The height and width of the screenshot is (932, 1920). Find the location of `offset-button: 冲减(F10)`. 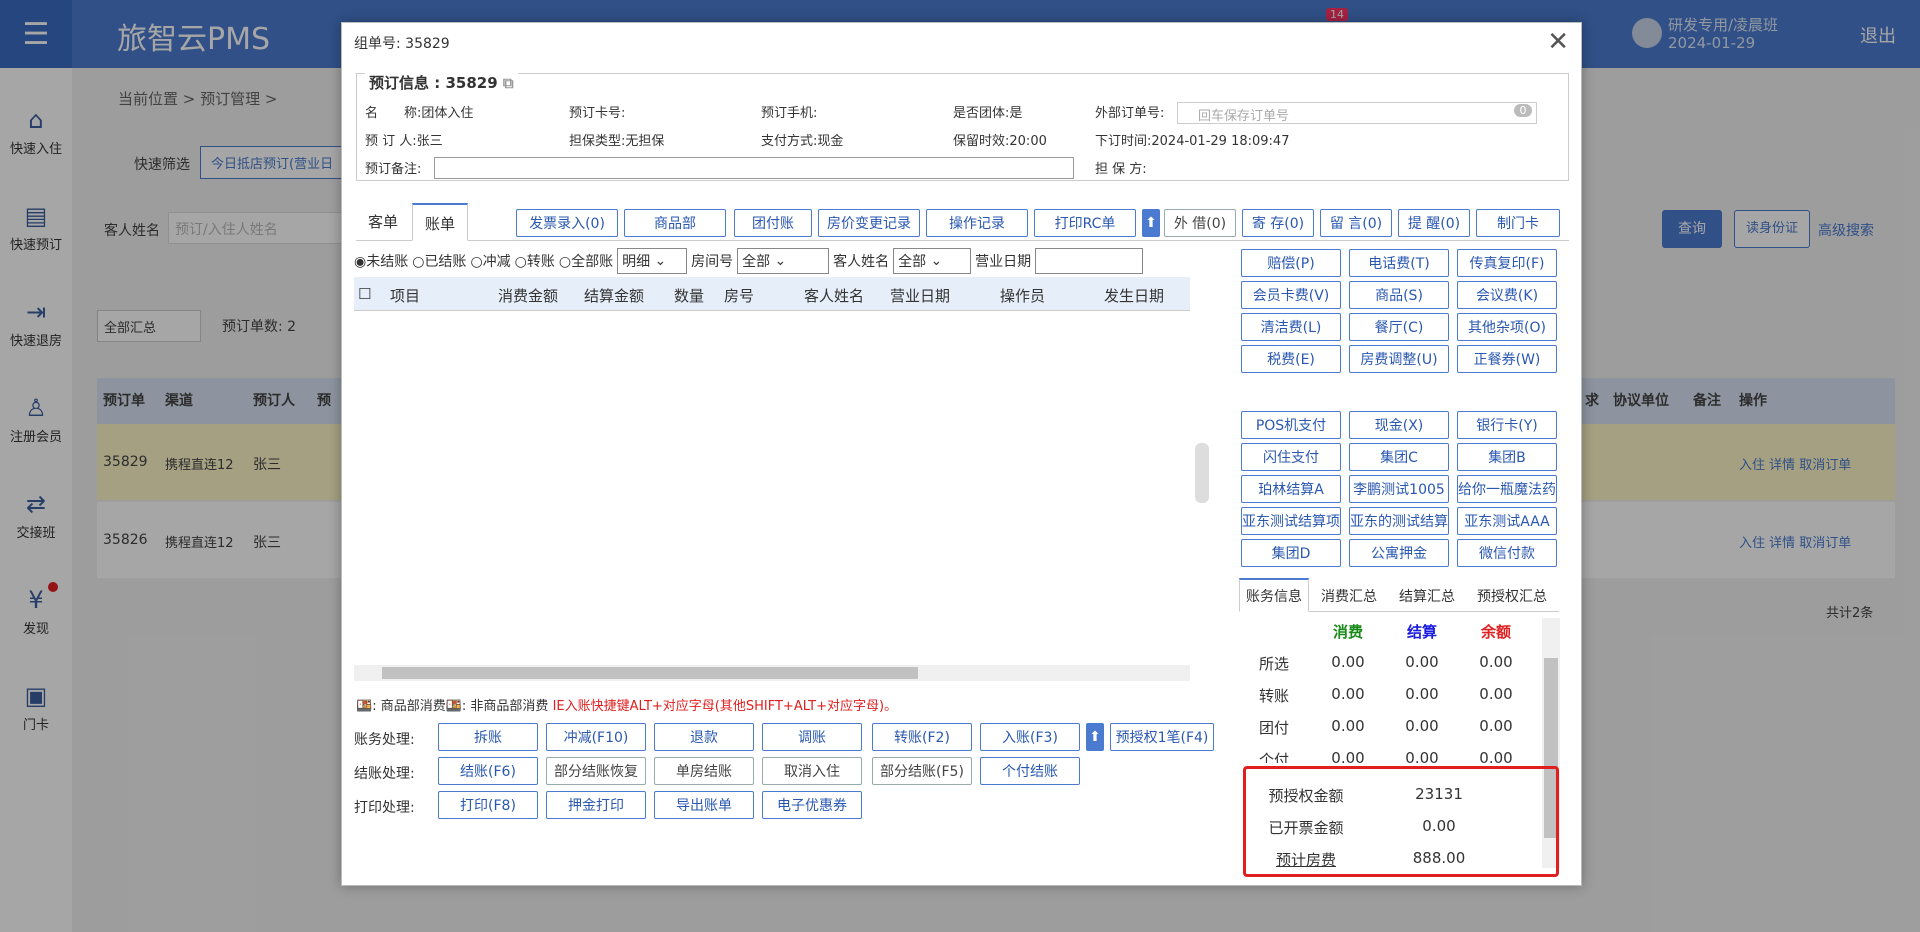

offset-button: 冲减(F10) is located at coordinates (596, 737).